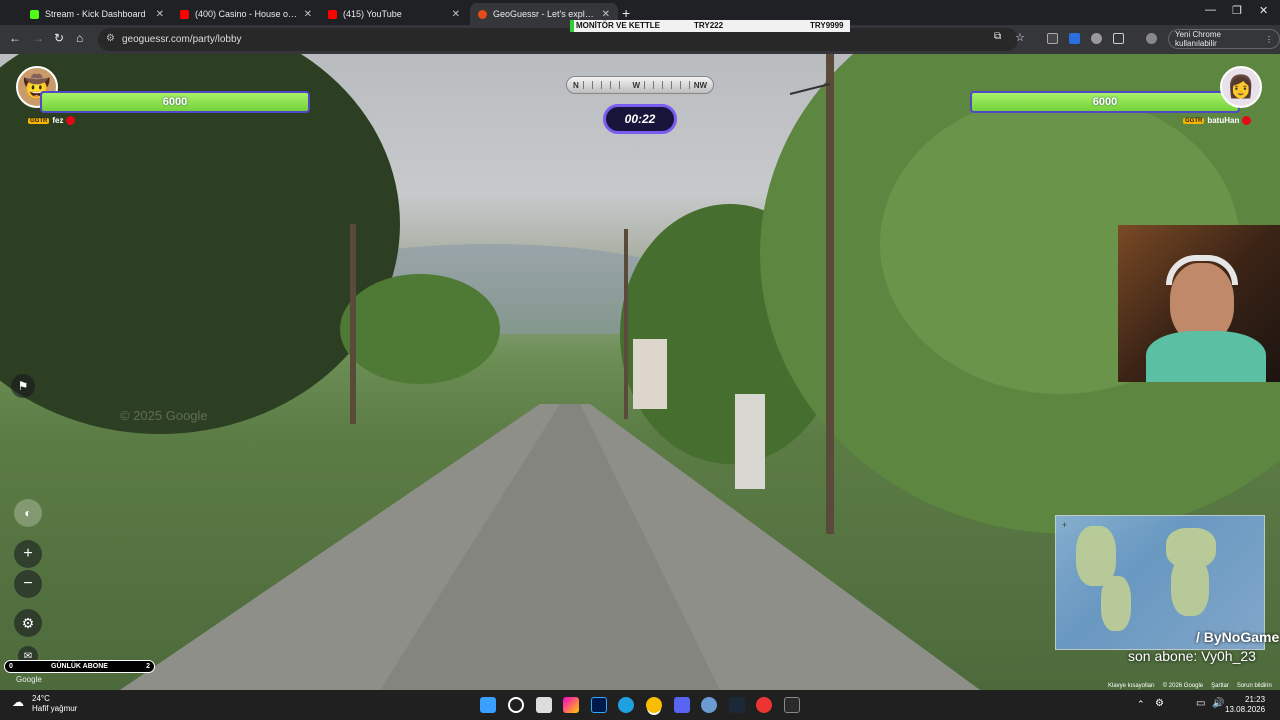  Describe the element at coordinates (1105, 102) in the screenshot. I see `player-right-health-bar: 6000` at that location.